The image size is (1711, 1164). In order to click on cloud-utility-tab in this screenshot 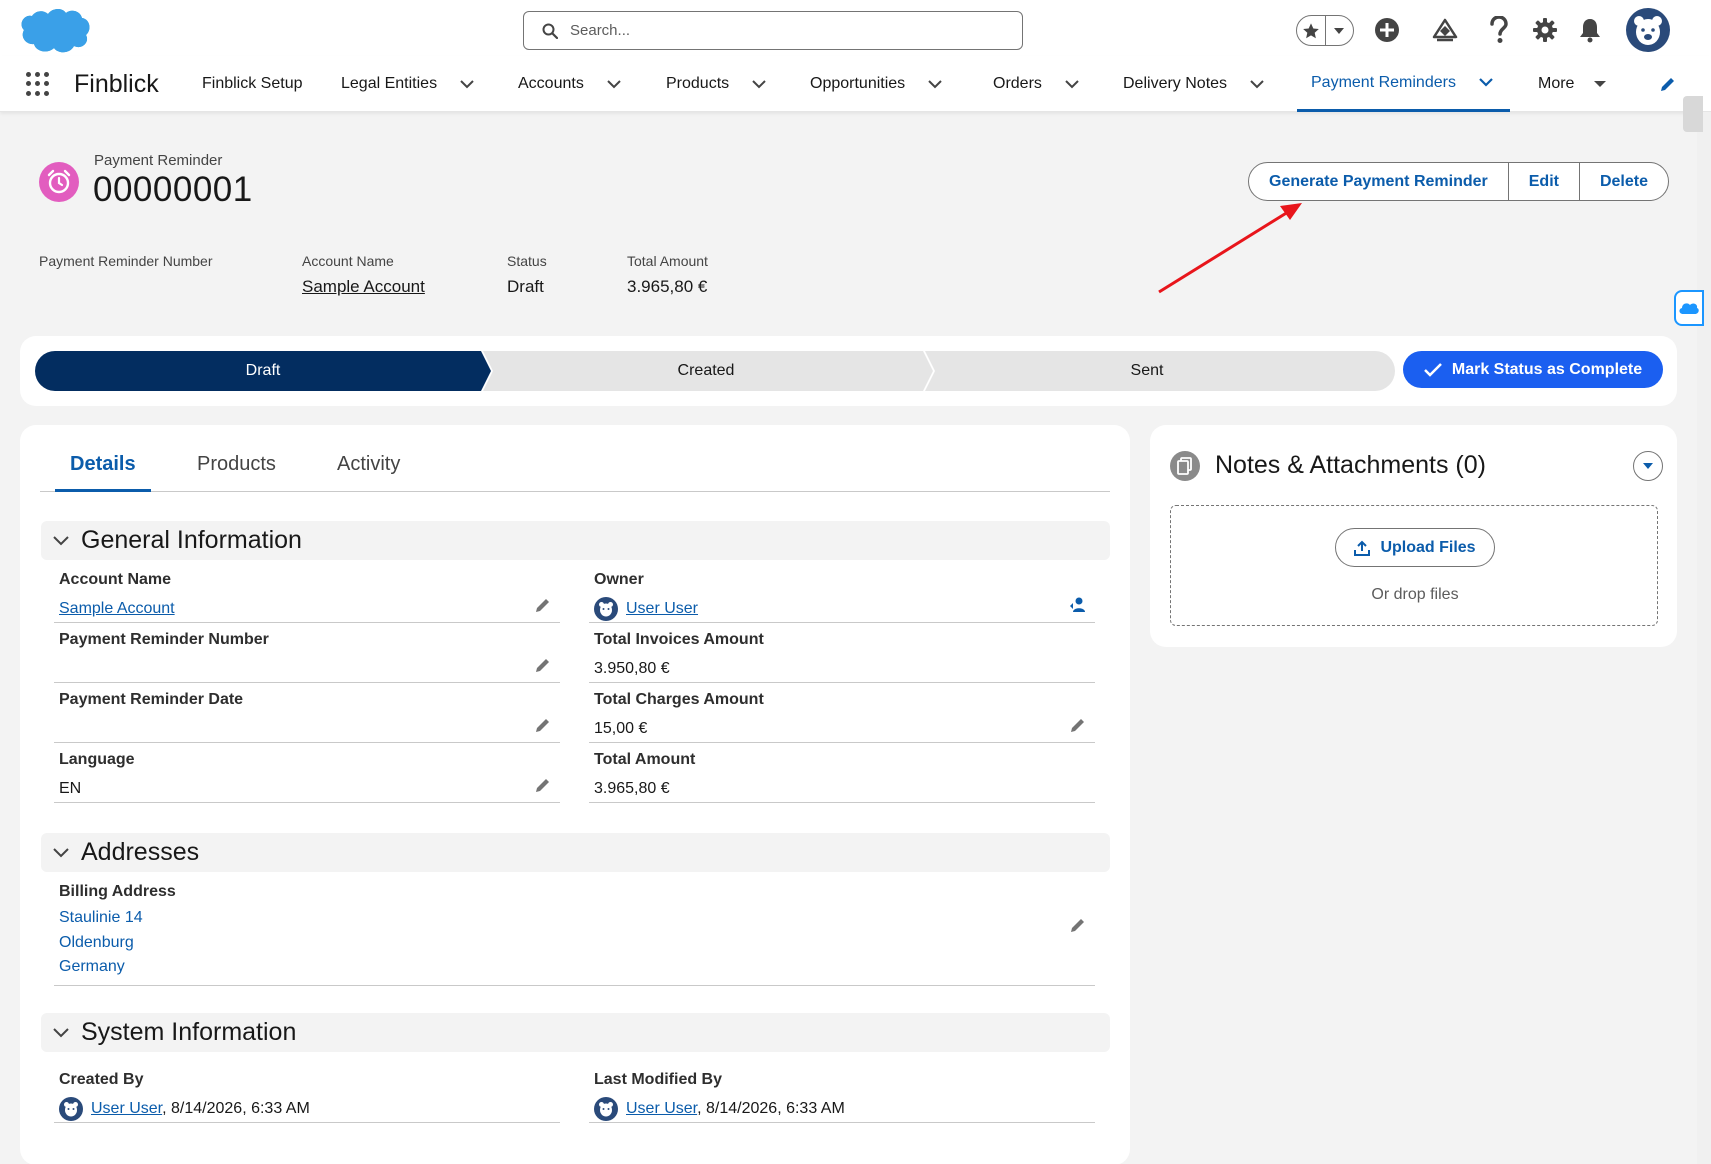, I will do `click(1689, 308)`.